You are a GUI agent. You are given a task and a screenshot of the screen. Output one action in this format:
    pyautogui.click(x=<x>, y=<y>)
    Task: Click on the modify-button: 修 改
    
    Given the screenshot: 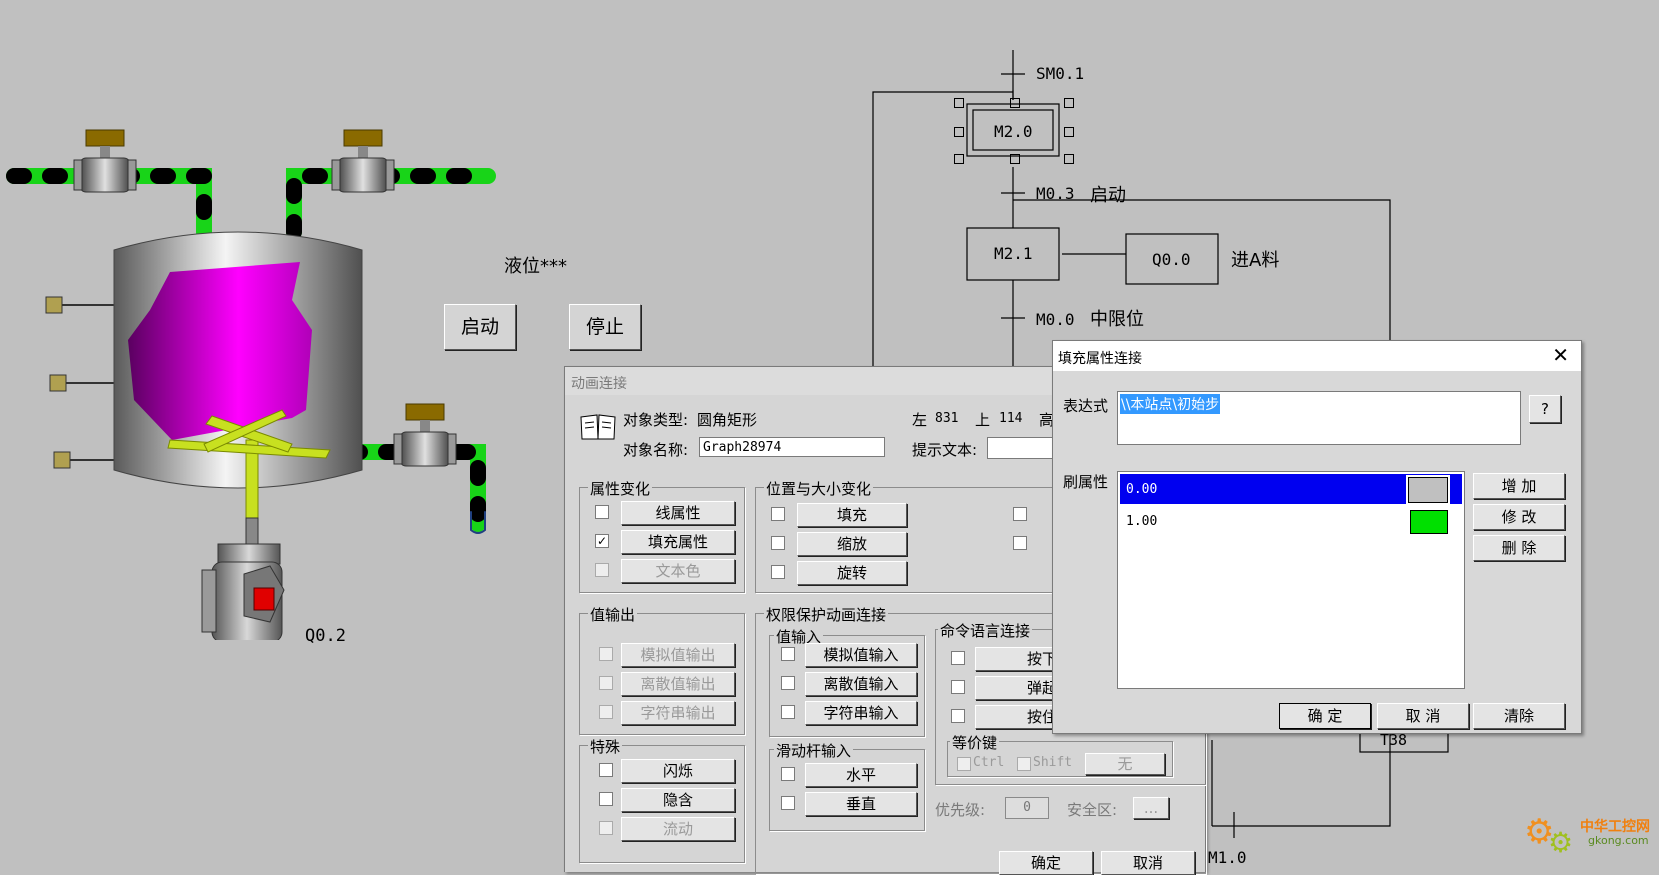 What is the action you would take?
    pyautogui.click(x=1519, y=517)
    